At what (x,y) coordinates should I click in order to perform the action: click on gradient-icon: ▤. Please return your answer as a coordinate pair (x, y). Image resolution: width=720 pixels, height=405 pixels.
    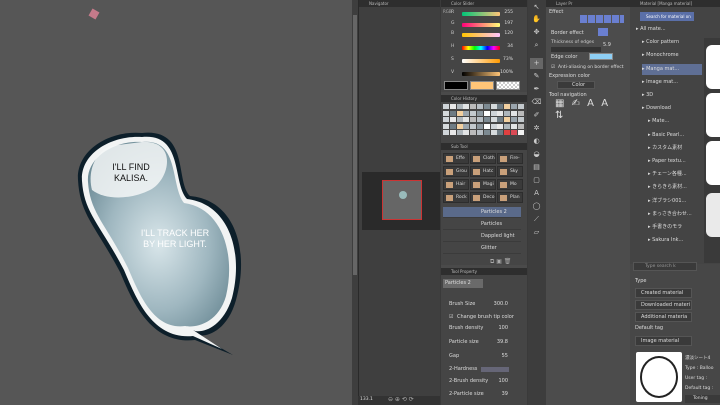
    Looking at the image, I should click on (536, 167).